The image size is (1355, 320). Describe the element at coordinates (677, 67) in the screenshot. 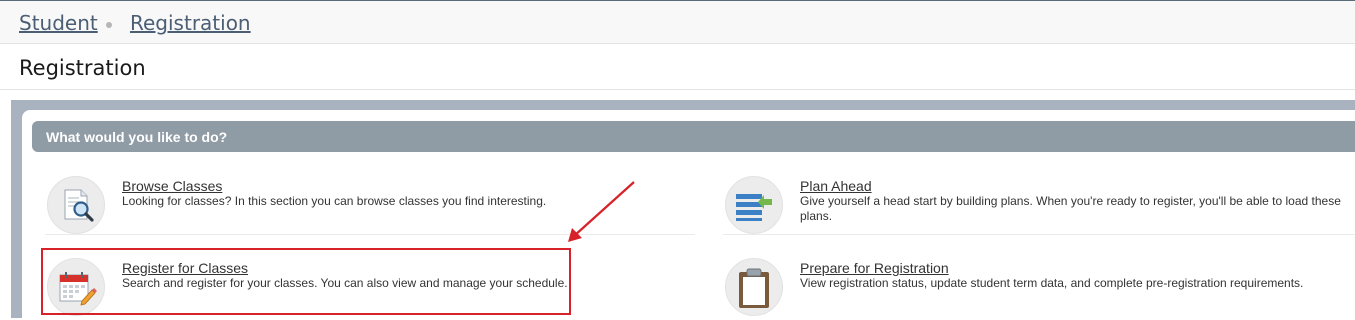

I see `title-bar: Registration` at that location.